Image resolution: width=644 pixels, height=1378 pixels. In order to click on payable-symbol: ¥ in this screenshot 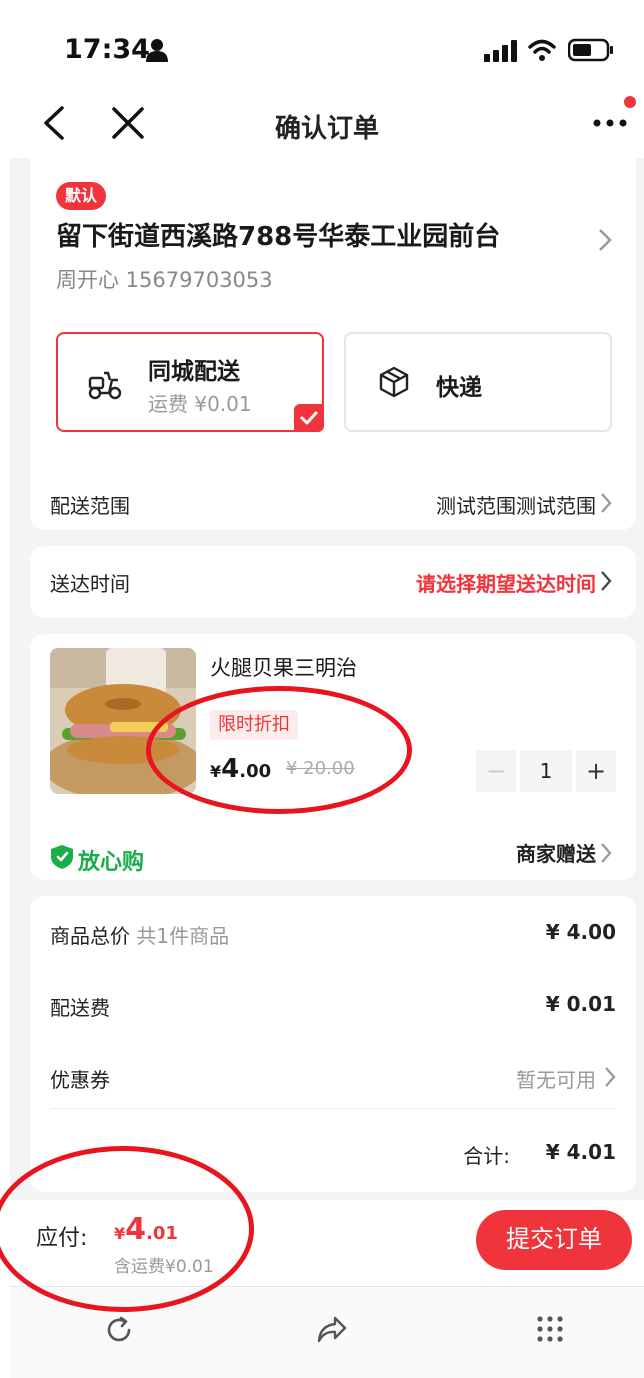, I will do `click(120, 1233)`.